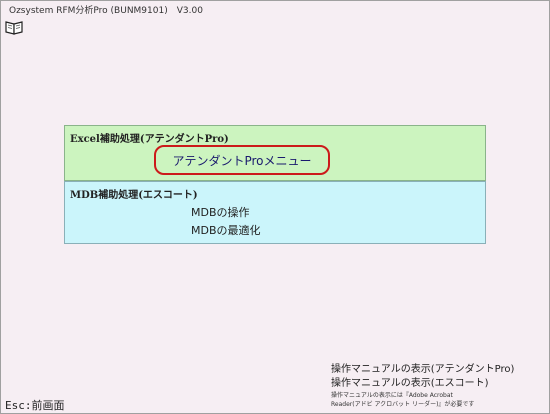 This screenshot has width=550, height=414. I want to click on manual-note-line1: 操作マニュアルの表示には『Adobe Acrobat, so click(392, 395).